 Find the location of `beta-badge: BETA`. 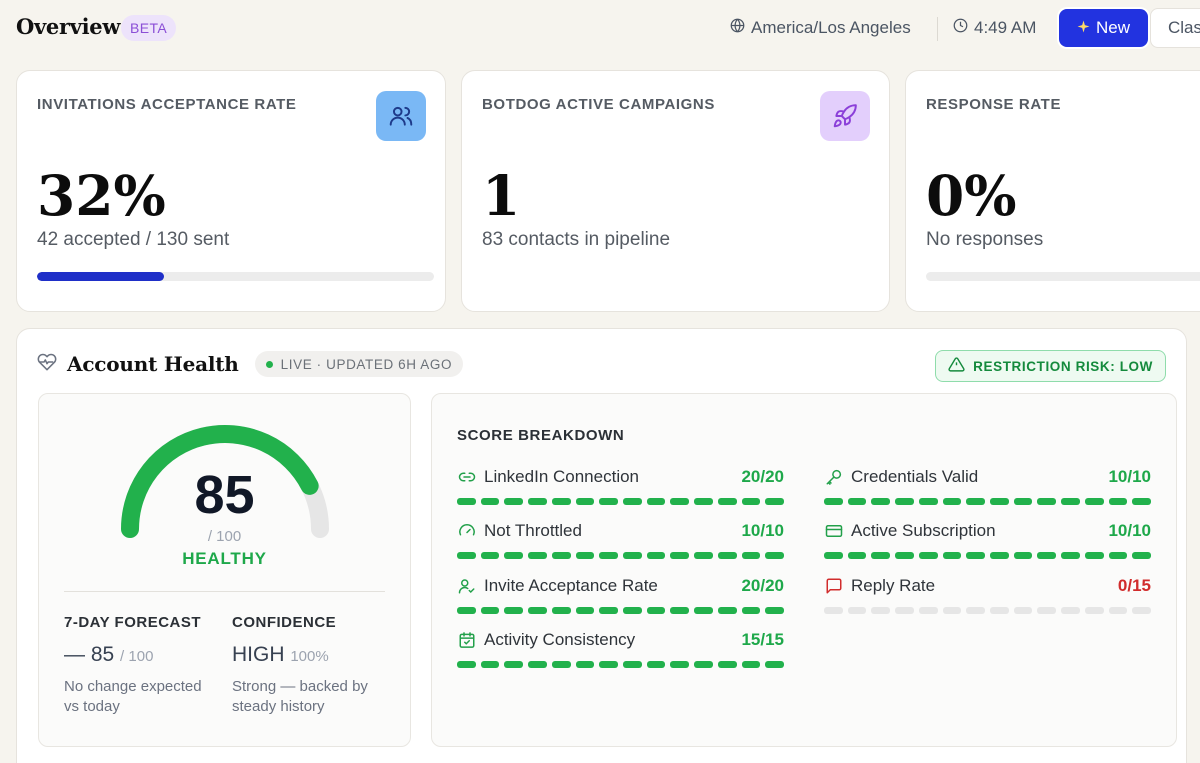

beta-badge: BETA is located at coordinates (149, 28).